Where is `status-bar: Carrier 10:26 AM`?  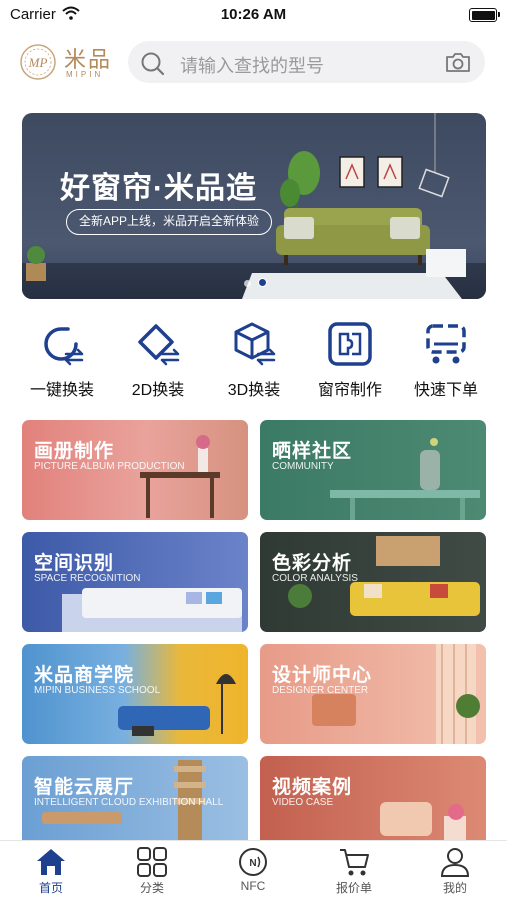 status-bar: Carrier 10:26 AM is located at coordinates (253, 15).